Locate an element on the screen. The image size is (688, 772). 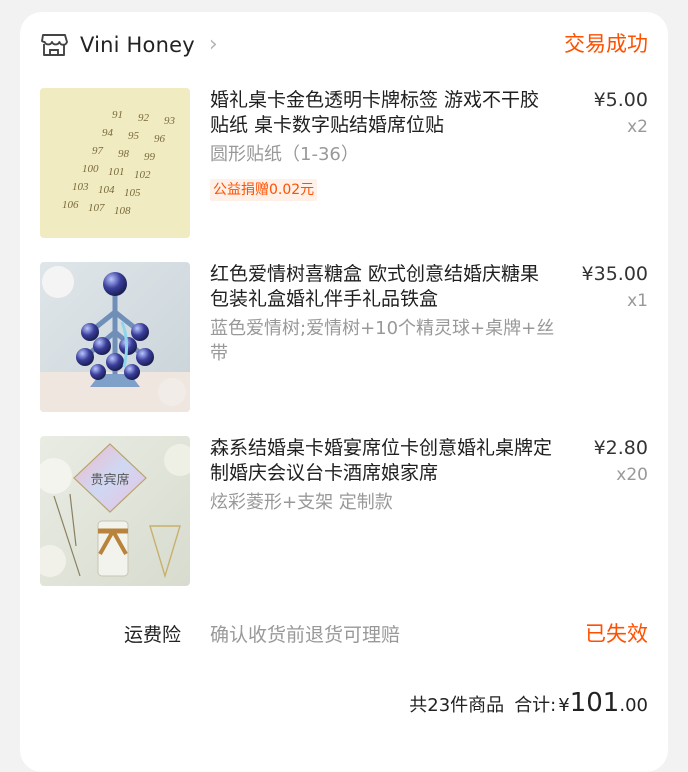
product-image is located at coordinates (115, 337).